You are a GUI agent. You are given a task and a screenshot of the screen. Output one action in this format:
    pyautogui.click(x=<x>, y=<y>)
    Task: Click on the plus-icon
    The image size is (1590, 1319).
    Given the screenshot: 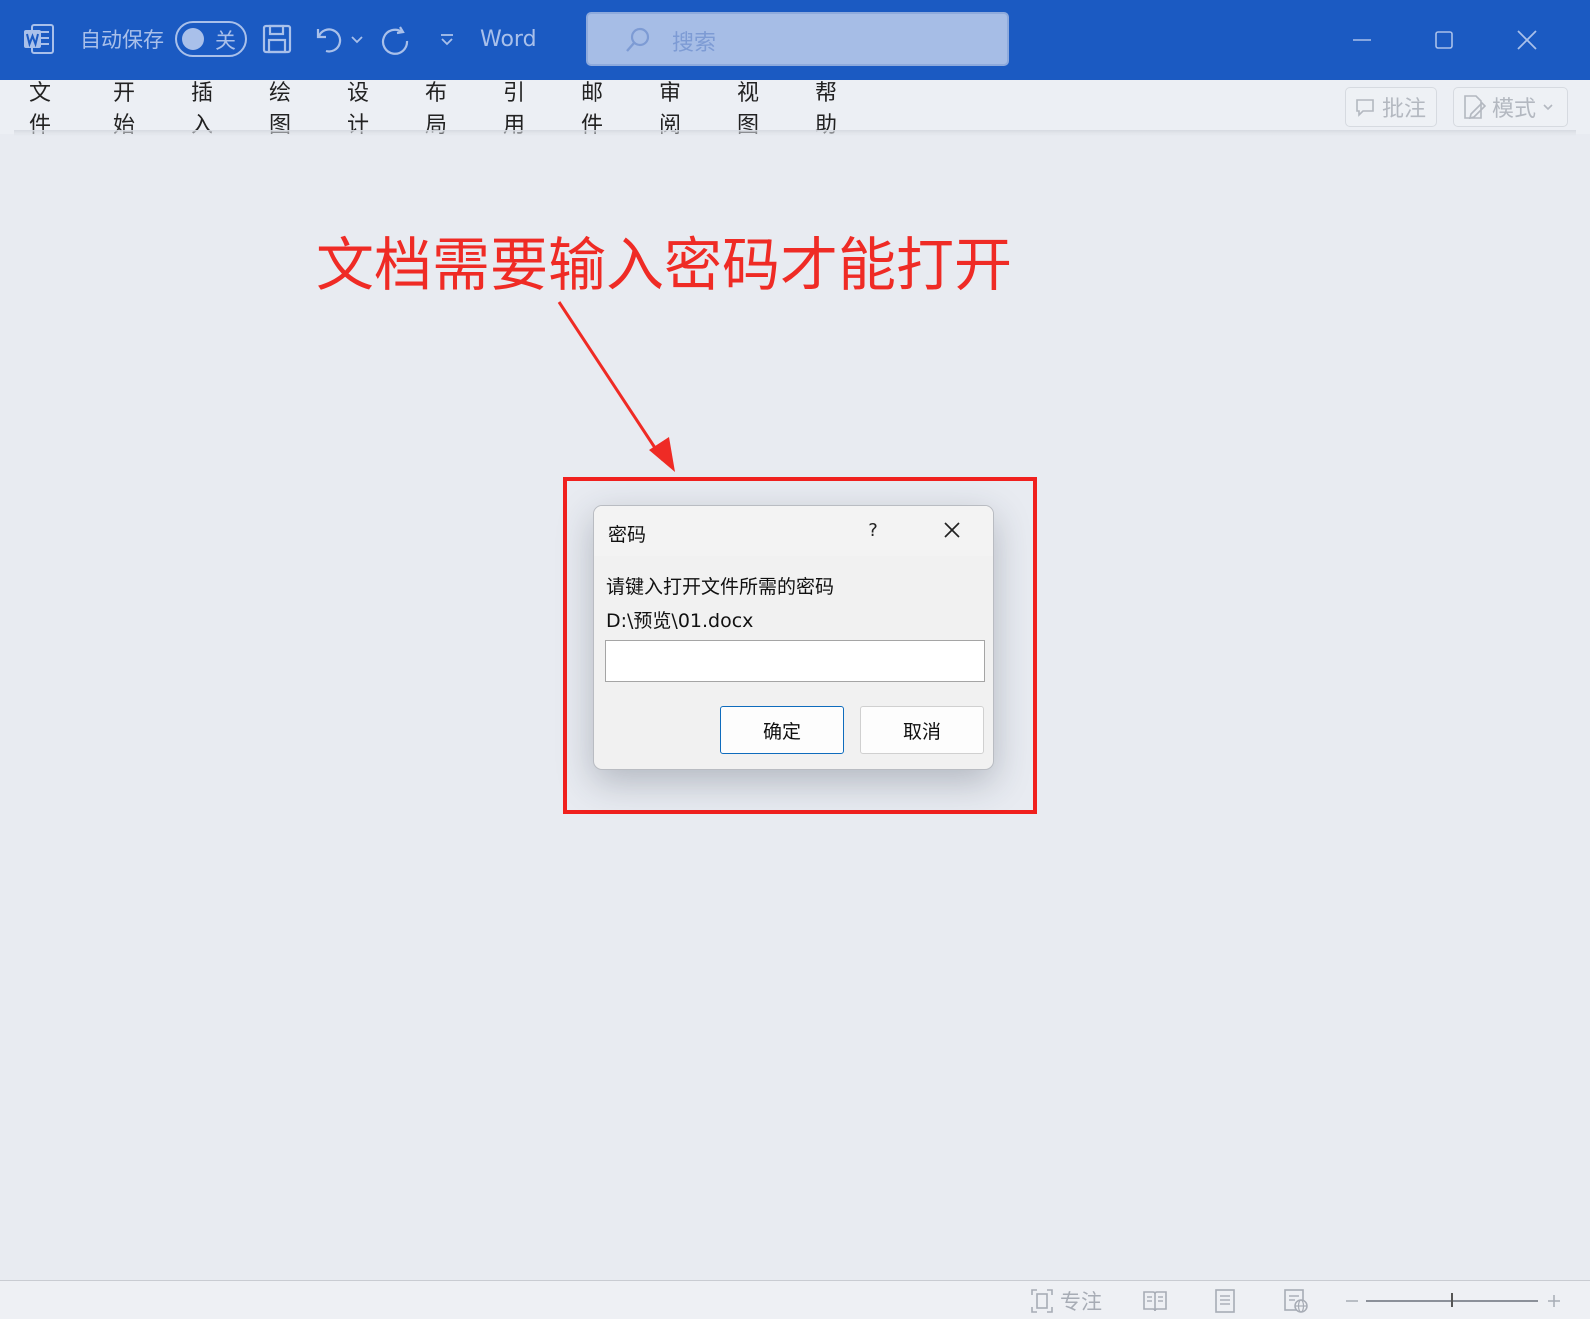 What is the action you would take?
    pyautogui.click(x=1554, y=1301)
    